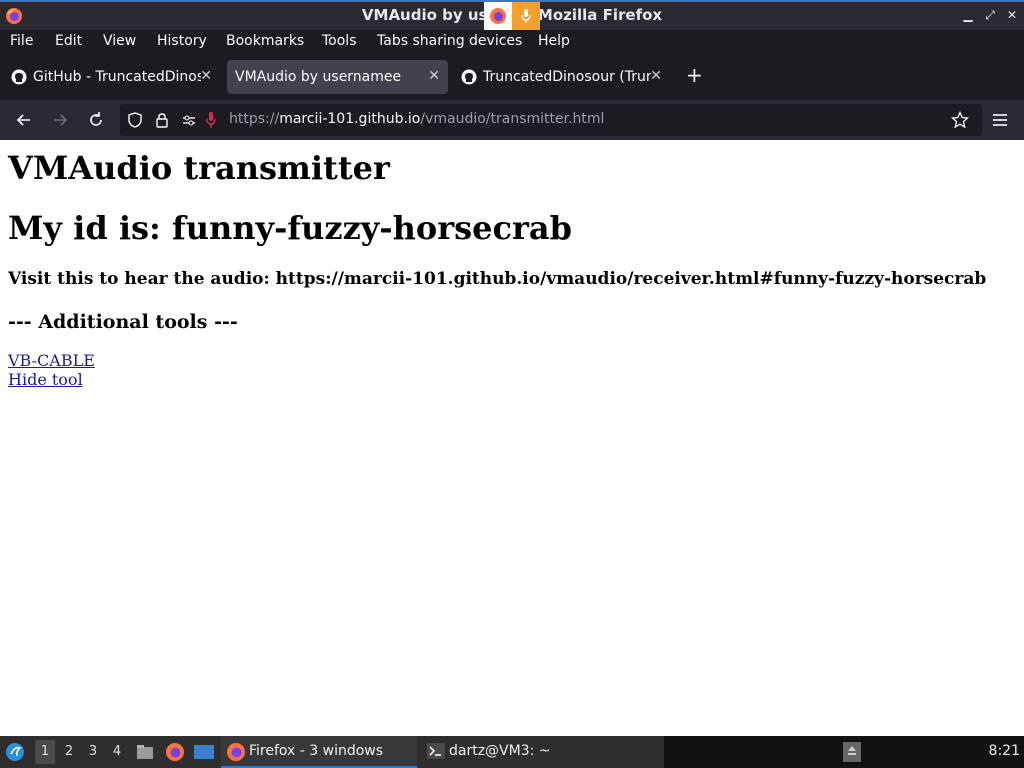 The width and height of the screenshot is (1024, 768). I want to click on back-icon, so click(24, 120).